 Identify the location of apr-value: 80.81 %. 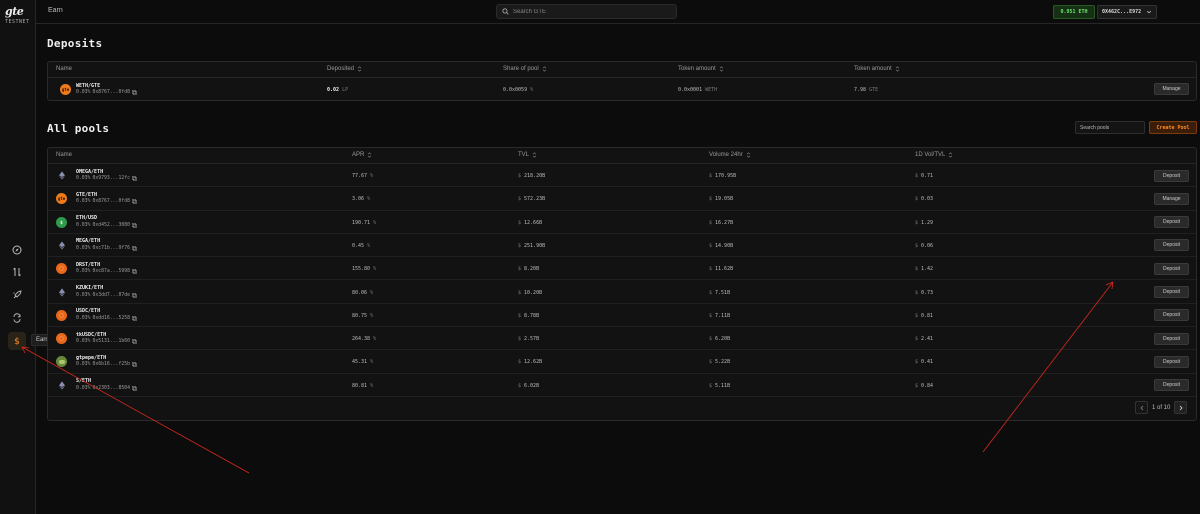
(363, 385).